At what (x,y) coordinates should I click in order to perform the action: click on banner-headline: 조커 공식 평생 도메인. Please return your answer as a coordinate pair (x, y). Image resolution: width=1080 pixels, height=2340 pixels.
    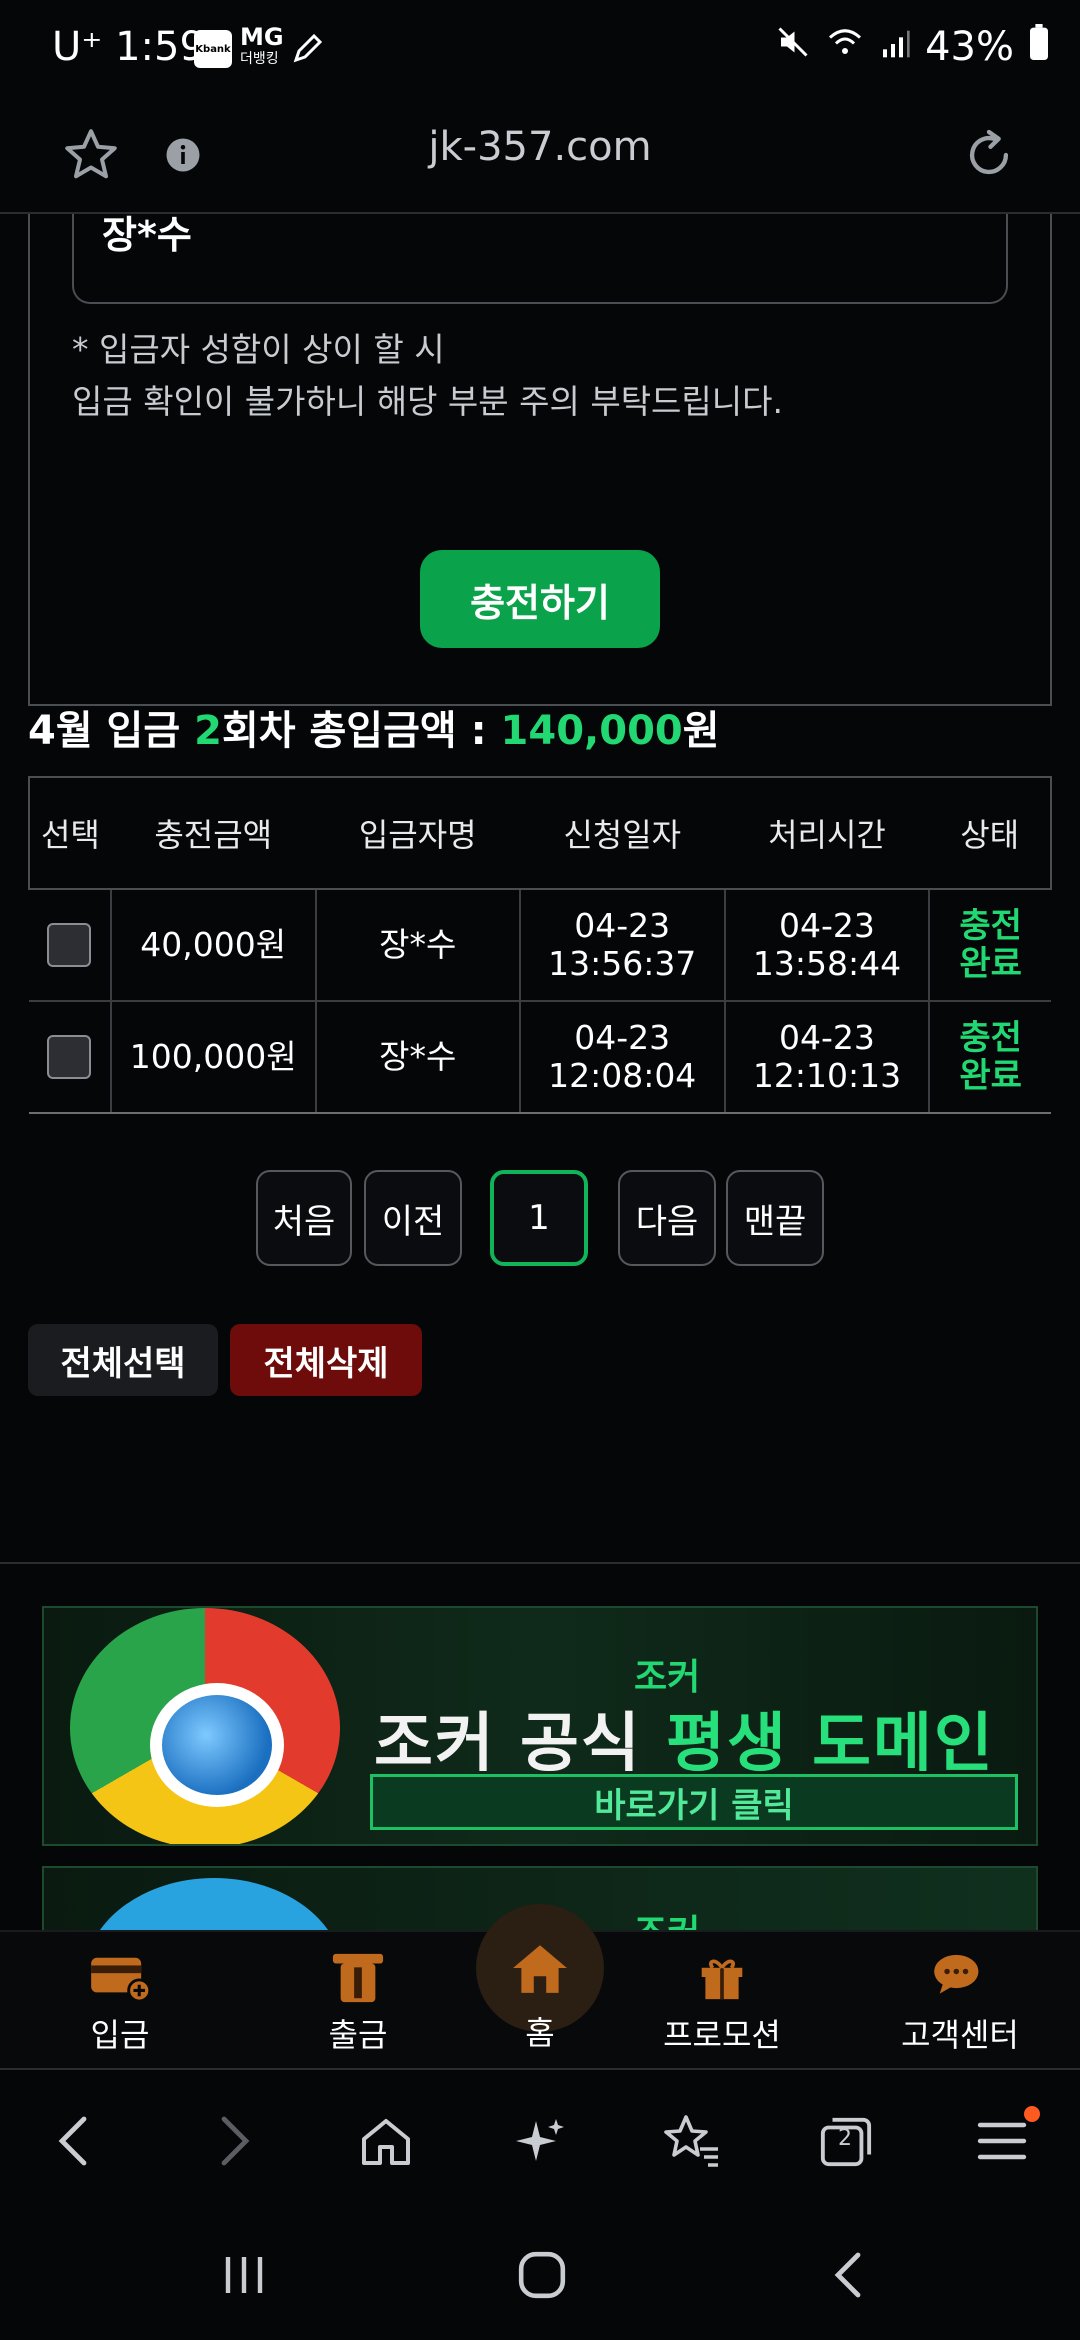
    Looking at the image, I should click on (684, 1744).